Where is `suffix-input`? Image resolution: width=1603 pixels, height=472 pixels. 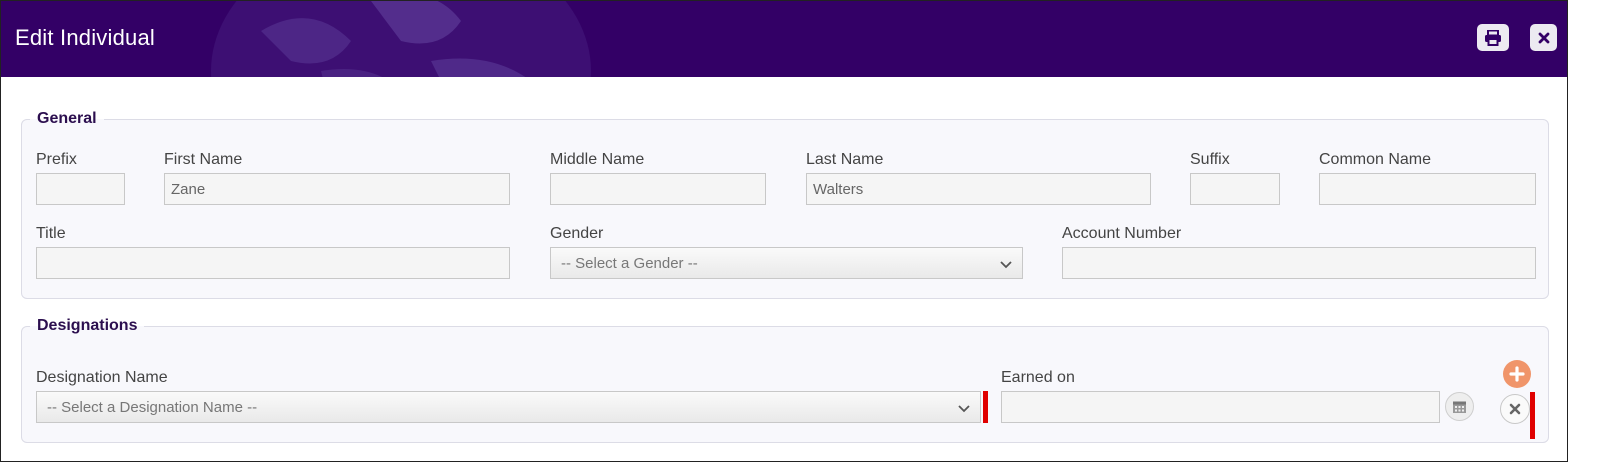 suffix-input is located at coordinates (1235, 189).